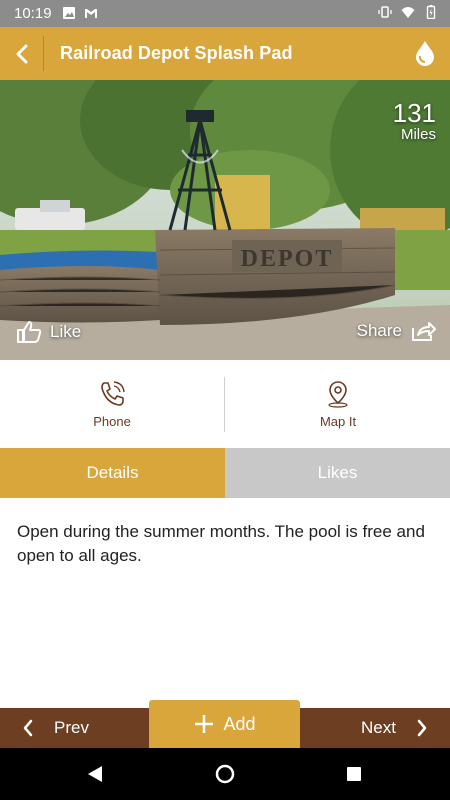  I want to click on battery-icon, so click(431, 12).